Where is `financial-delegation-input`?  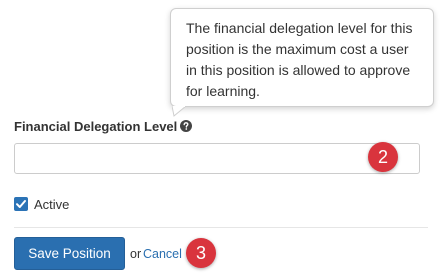
financial-delegation-input is located at coordinates (217, 158).